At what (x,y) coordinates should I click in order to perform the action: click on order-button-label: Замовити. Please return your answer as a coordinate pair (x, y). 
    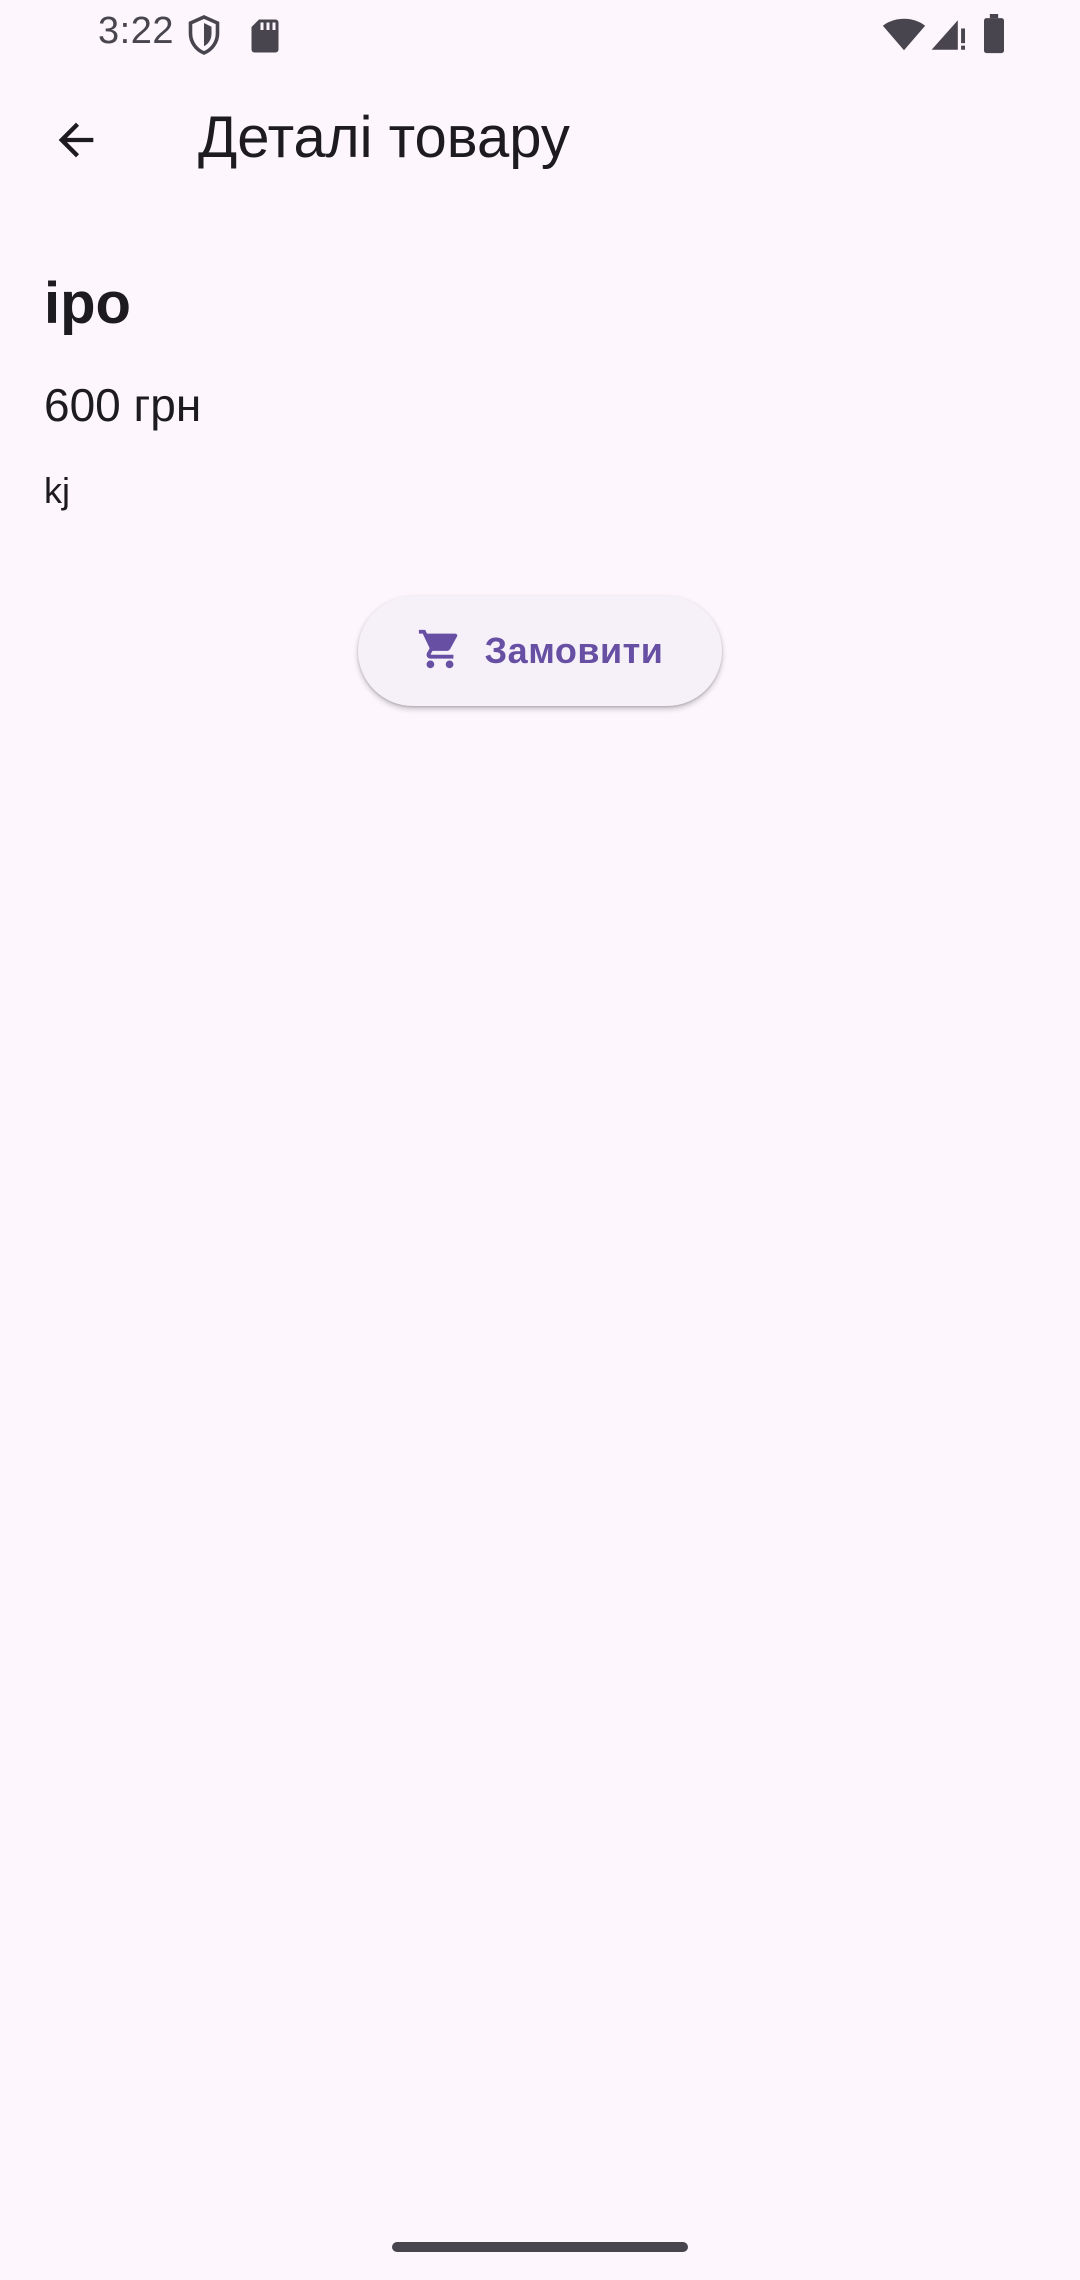
    Looking at the image, I should click on (574, 650).